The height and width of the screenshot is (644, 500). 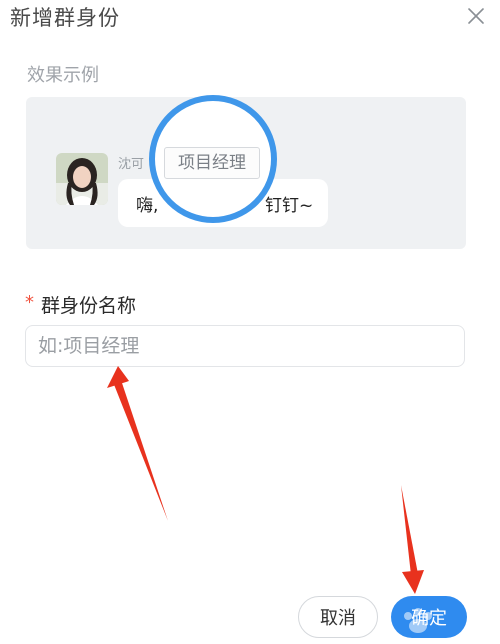 What do you see at coordinates (89, 306) in the screenshot?
I see `group-role-name-label: 群身份名称` at bounding box center [89, 306].